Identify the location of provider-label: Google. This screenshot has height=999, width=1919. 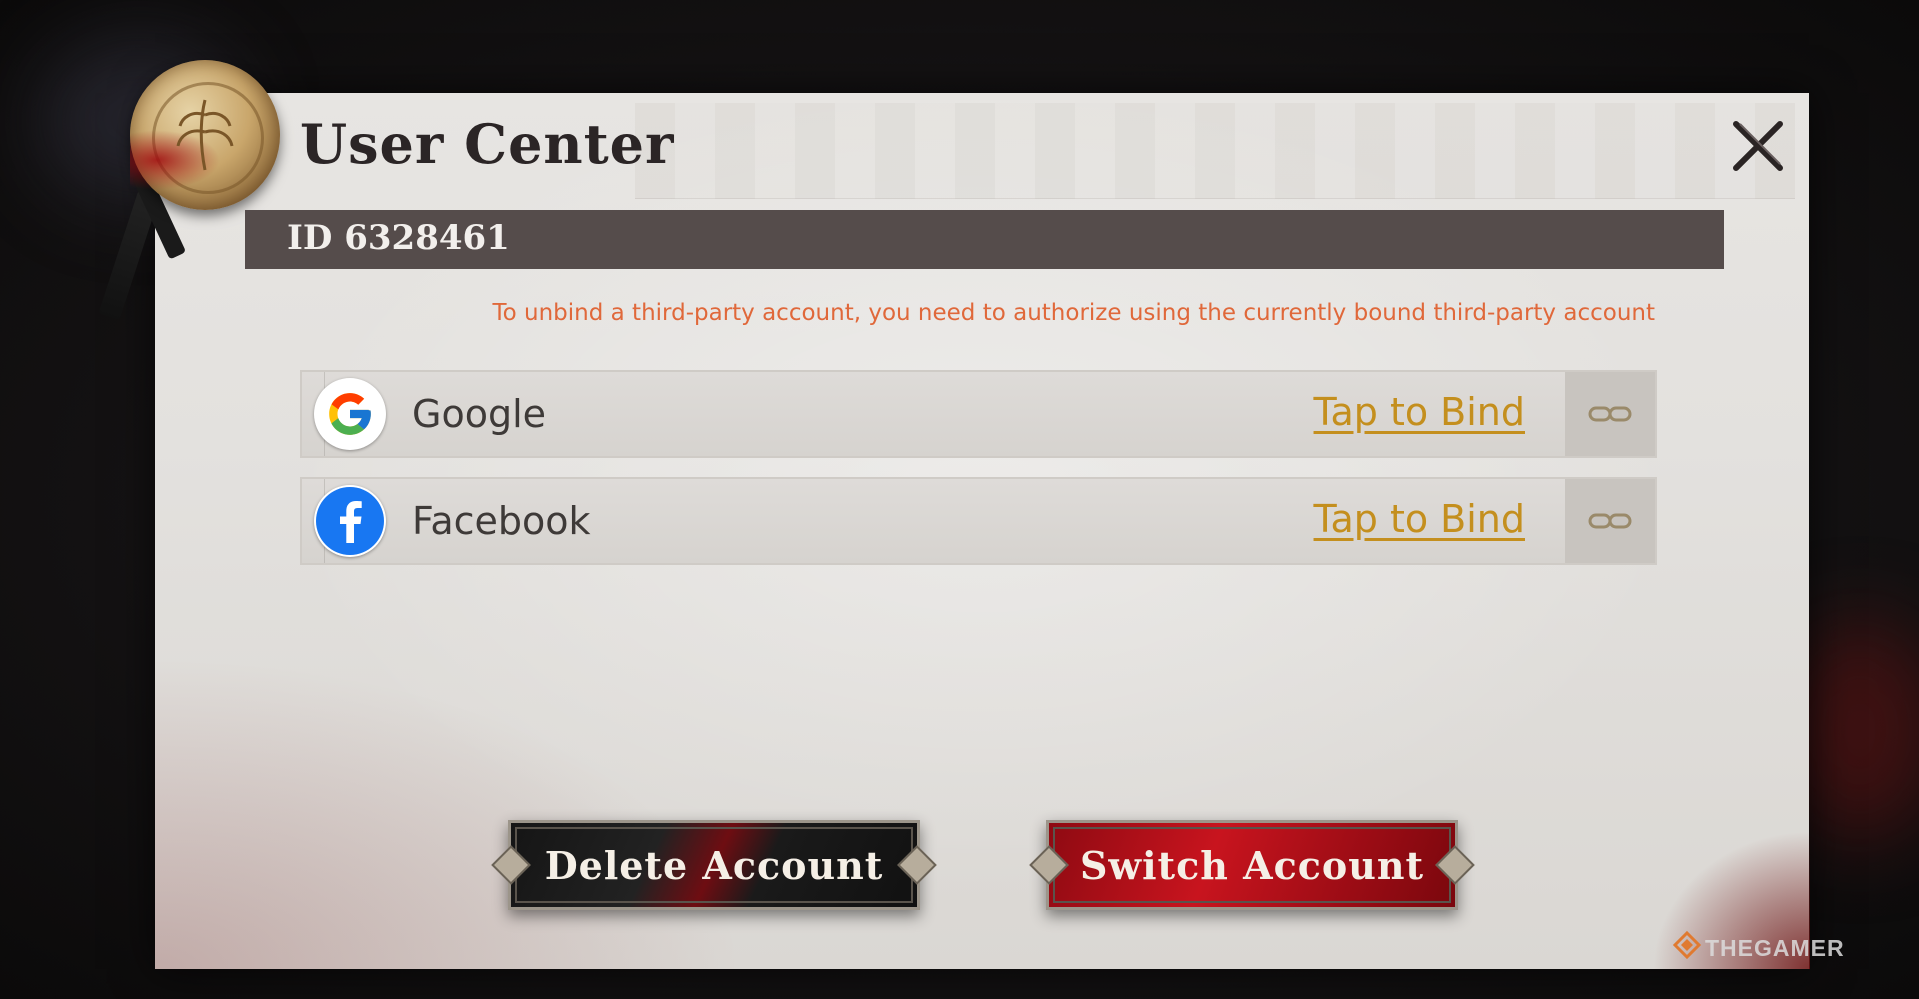
(479, 414).